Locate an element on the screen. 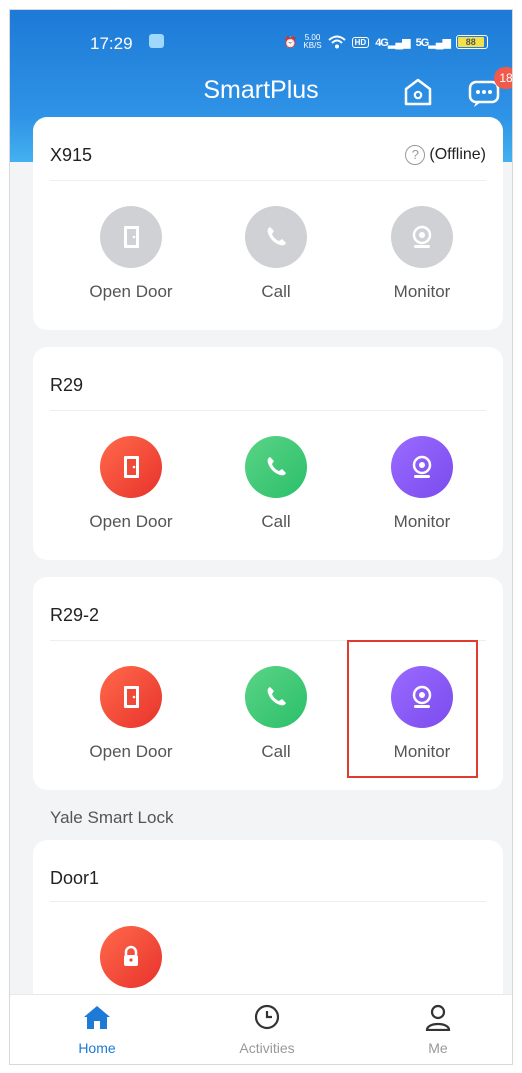 Image resolution: width=522 pixels, height=1073 pixels. tab-activities: Activities is located at coordinates (267, 1029).